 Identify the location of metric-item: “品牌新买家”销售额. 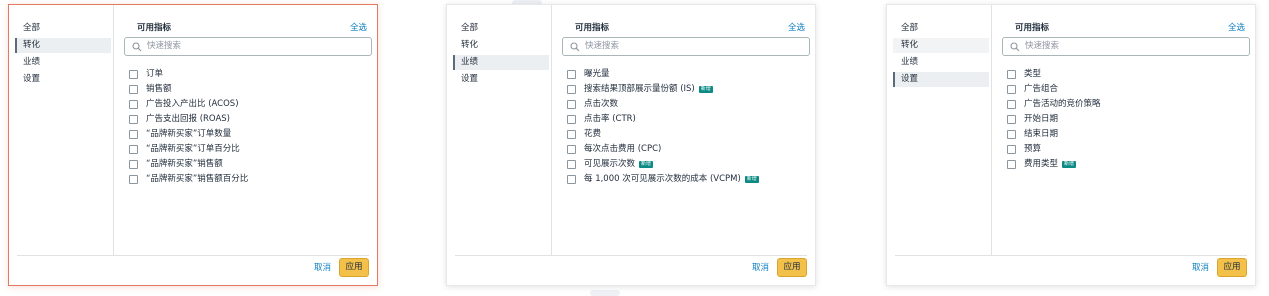
(251, 164).